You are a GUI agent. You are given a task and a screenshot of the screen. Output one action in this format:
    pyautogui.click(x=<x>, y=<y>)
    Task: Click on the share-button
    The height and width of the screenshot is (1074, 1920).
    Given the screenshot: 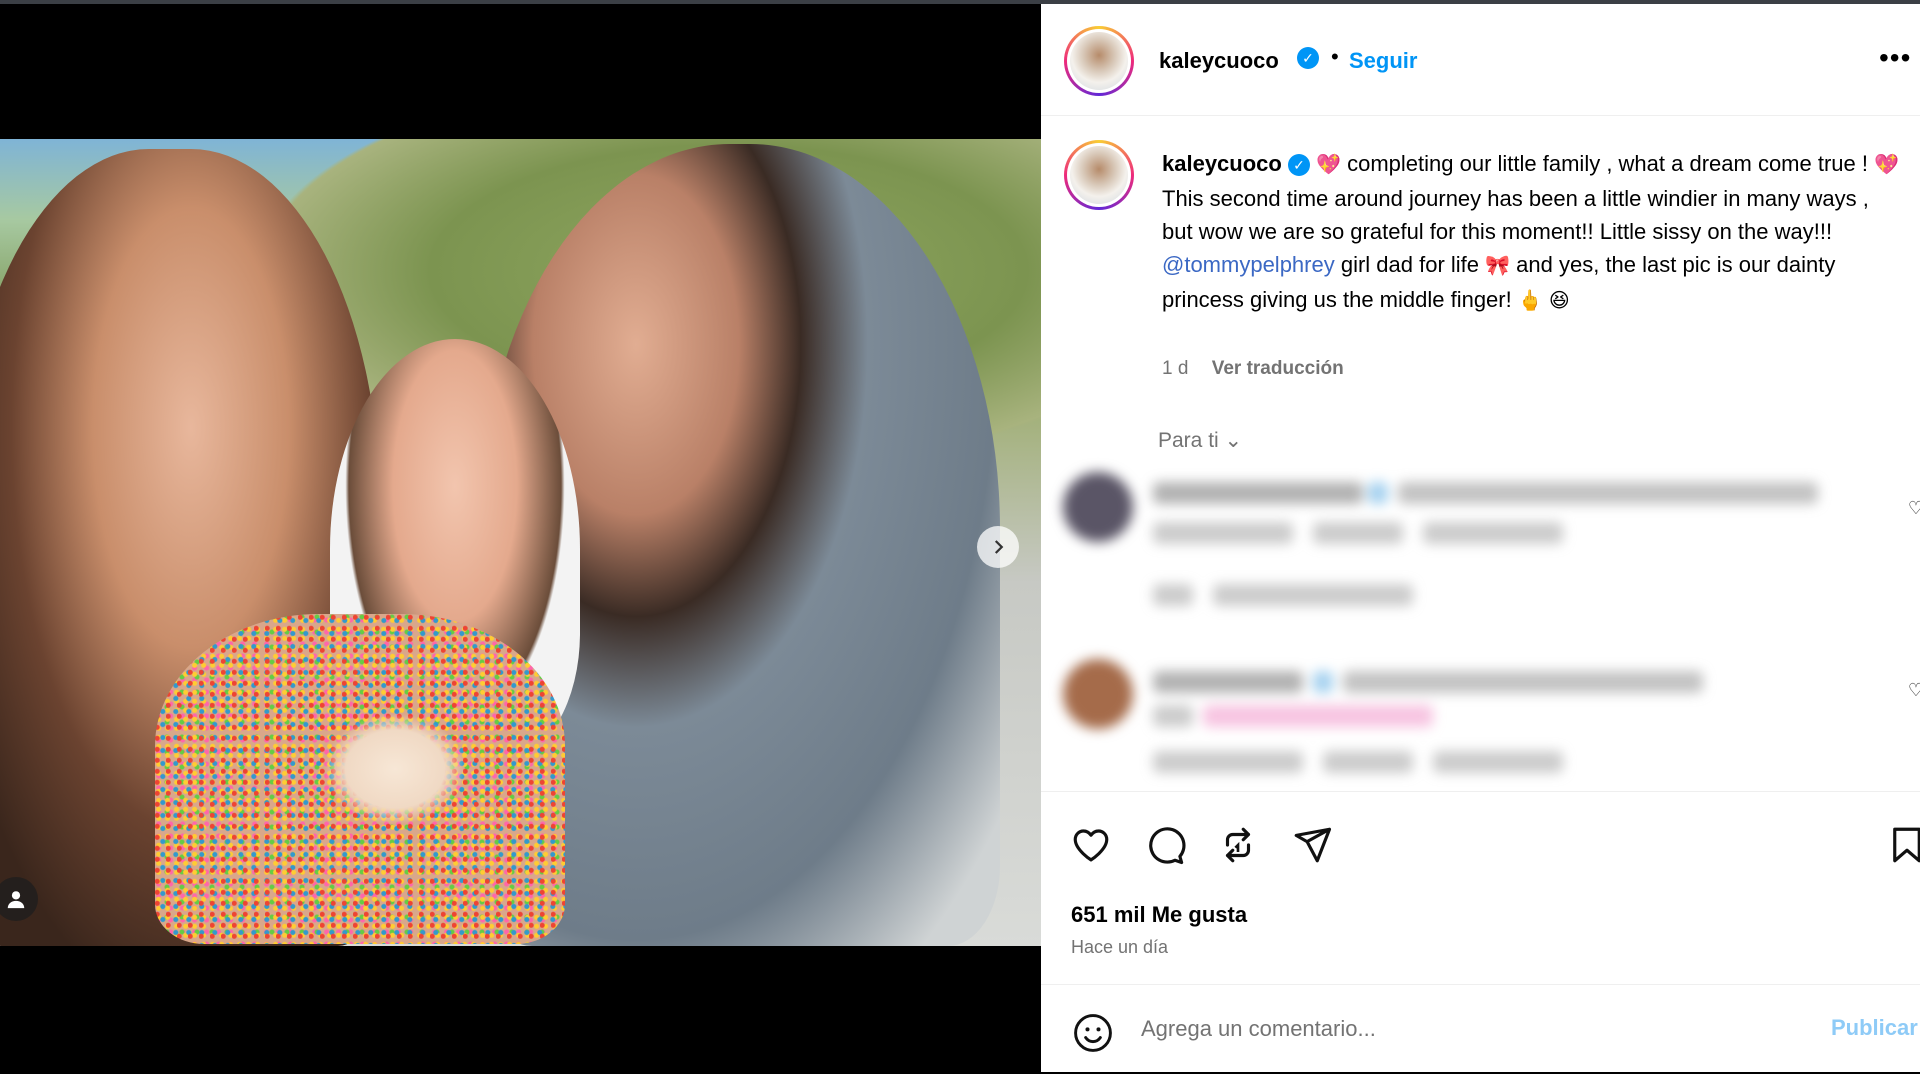 What is the action you would take?
    pyautogui.click(x=1312, y=845)
    